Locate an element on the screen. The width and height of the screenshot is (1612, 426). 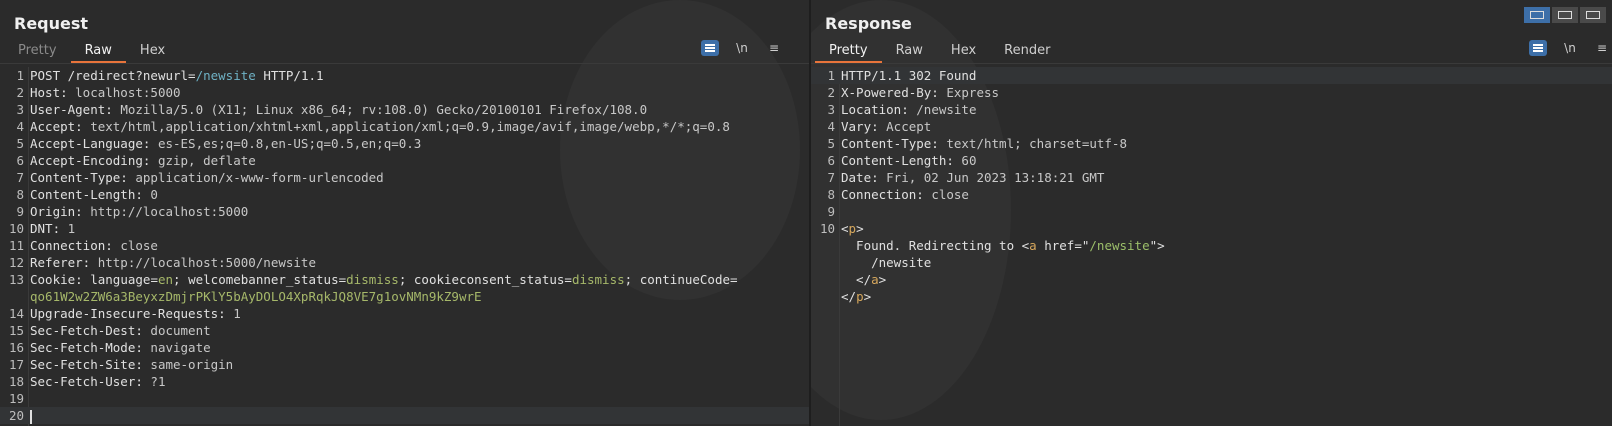
code-line: 1 POST /redirect?newurl=/newsite HTTP/1.1 is located at coordinates (404, 75).